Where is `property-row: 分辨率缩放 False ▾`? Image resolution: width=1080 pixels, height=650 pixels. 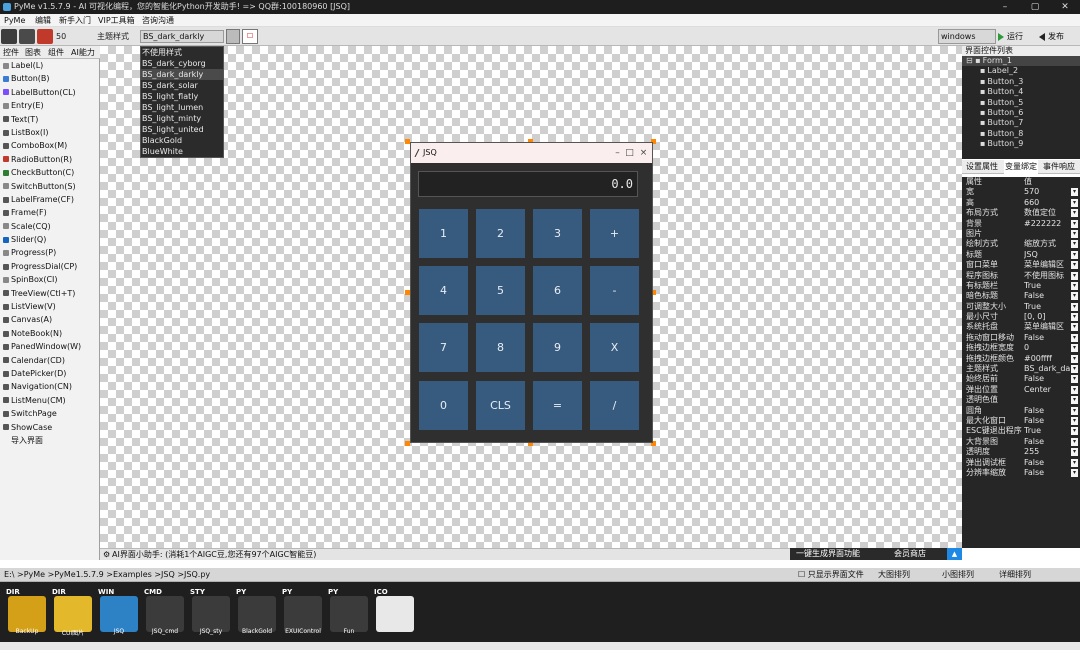 property-row: 分辨率缩放 False ▾ is located at coordinates (1021, 473).